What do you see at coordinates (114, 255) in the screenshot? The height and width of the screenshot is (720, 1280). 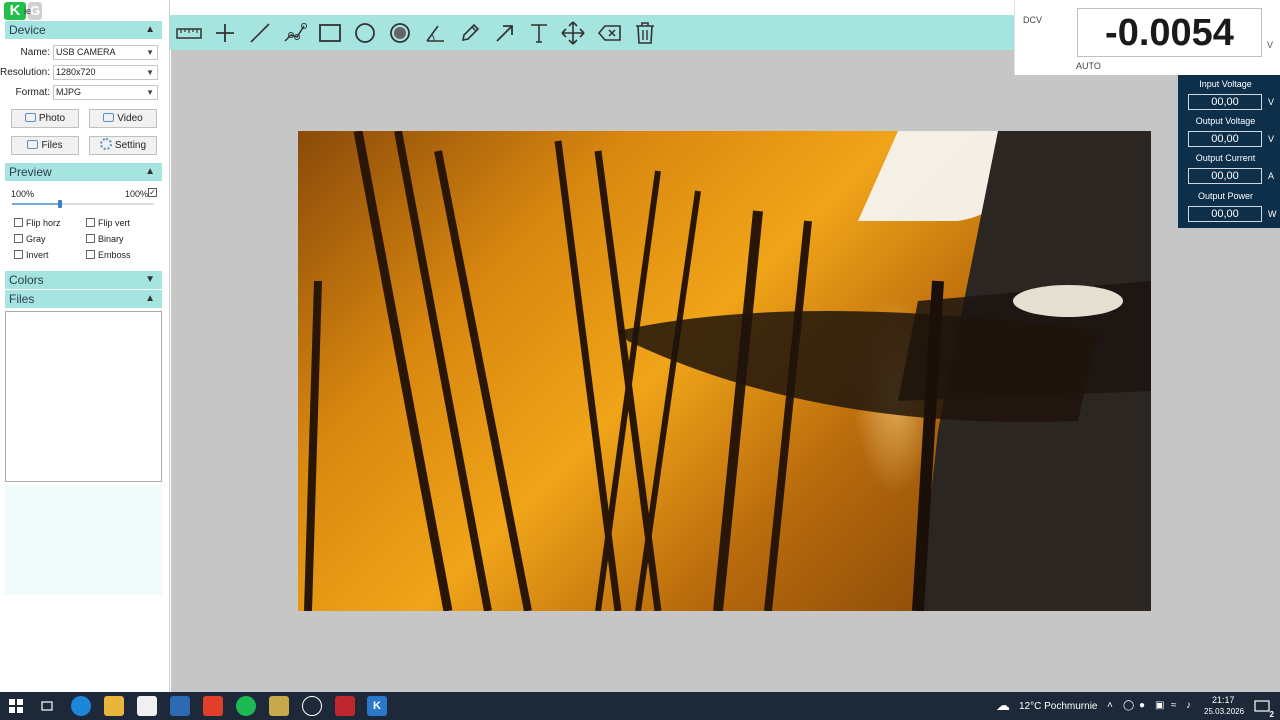 I see `emboss-label: Emboss` at bounding box center [114, 255].